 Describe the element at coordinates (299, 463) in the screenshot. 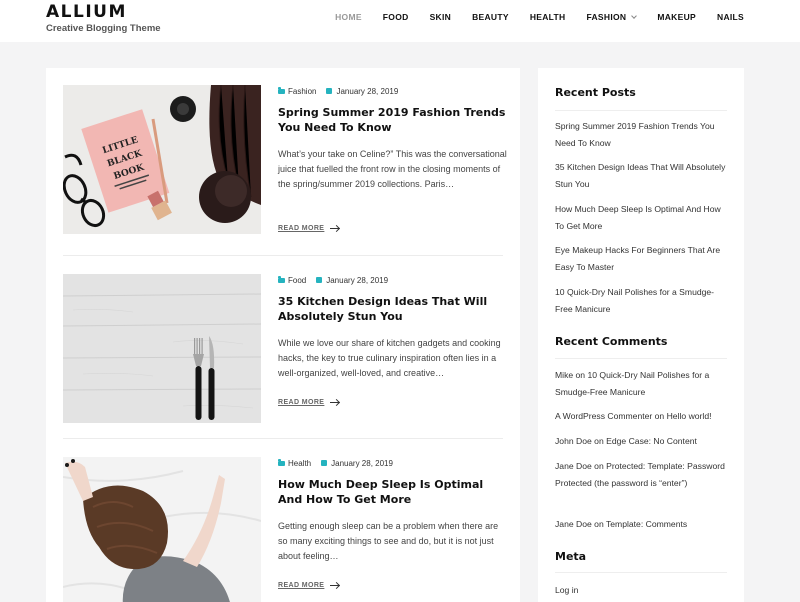

I see `post-category: Health` at that location.